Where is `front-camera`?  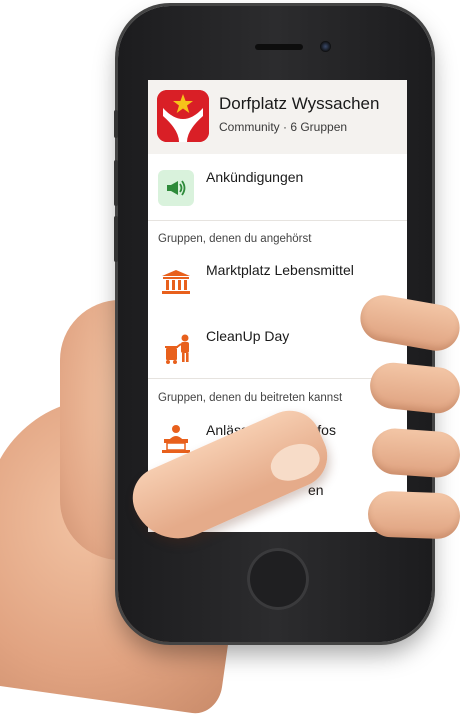
front-camera is located at coordinates (325, 46).